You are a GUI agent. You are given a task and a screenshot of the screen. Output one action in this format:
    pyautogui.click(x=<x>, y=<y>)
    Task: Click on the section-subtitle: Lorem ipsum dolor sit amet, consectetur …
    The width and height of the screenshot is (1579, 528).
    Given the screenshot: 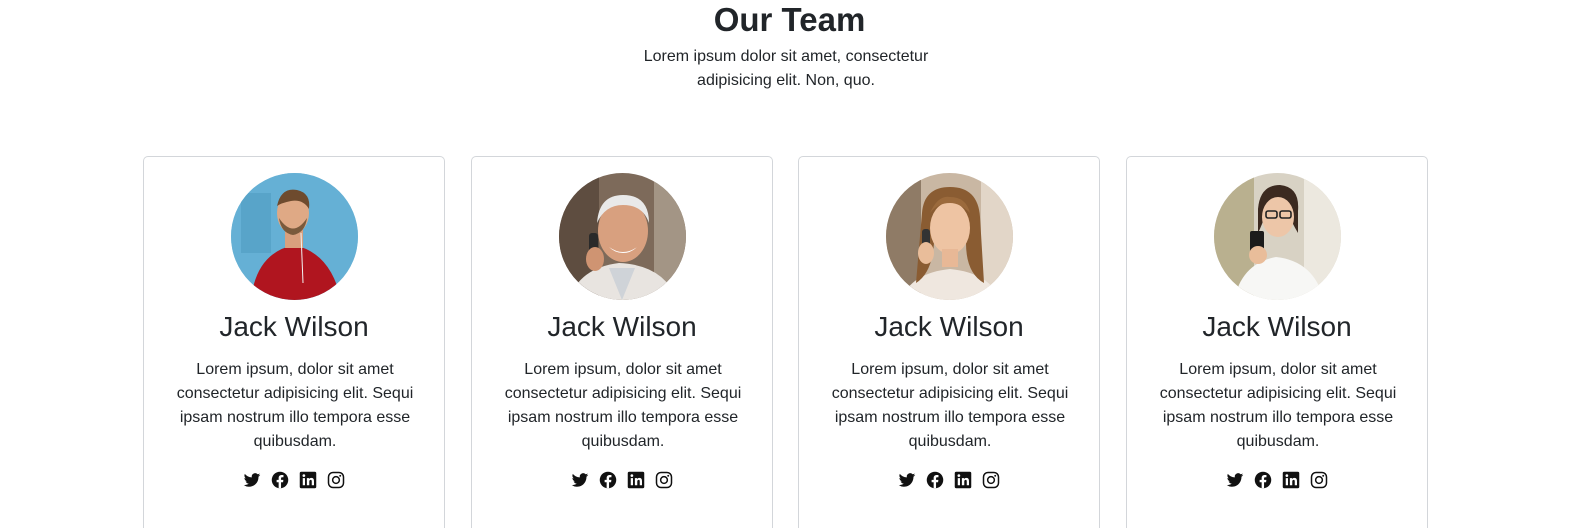 What is the action you would take?
    pyautogui.click(x=786, y=68)
    